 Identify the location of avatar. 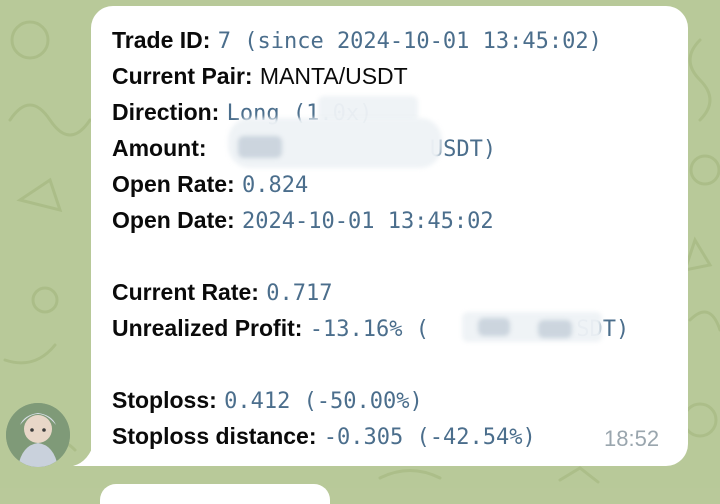
(38, 435).